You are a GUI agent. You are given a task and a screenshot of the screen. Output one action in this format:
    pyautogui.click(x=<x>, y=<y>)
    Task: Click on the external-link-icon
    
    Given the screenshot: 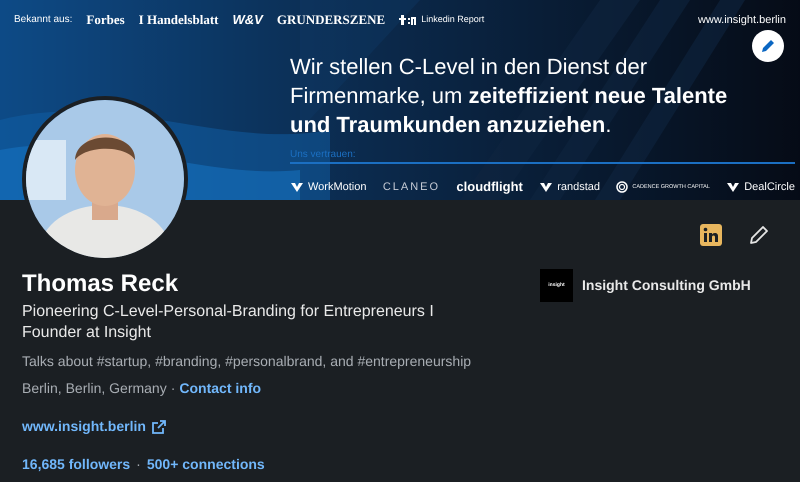 What is the action you would take?
    pyautogui.click(x=159, y=427)
    